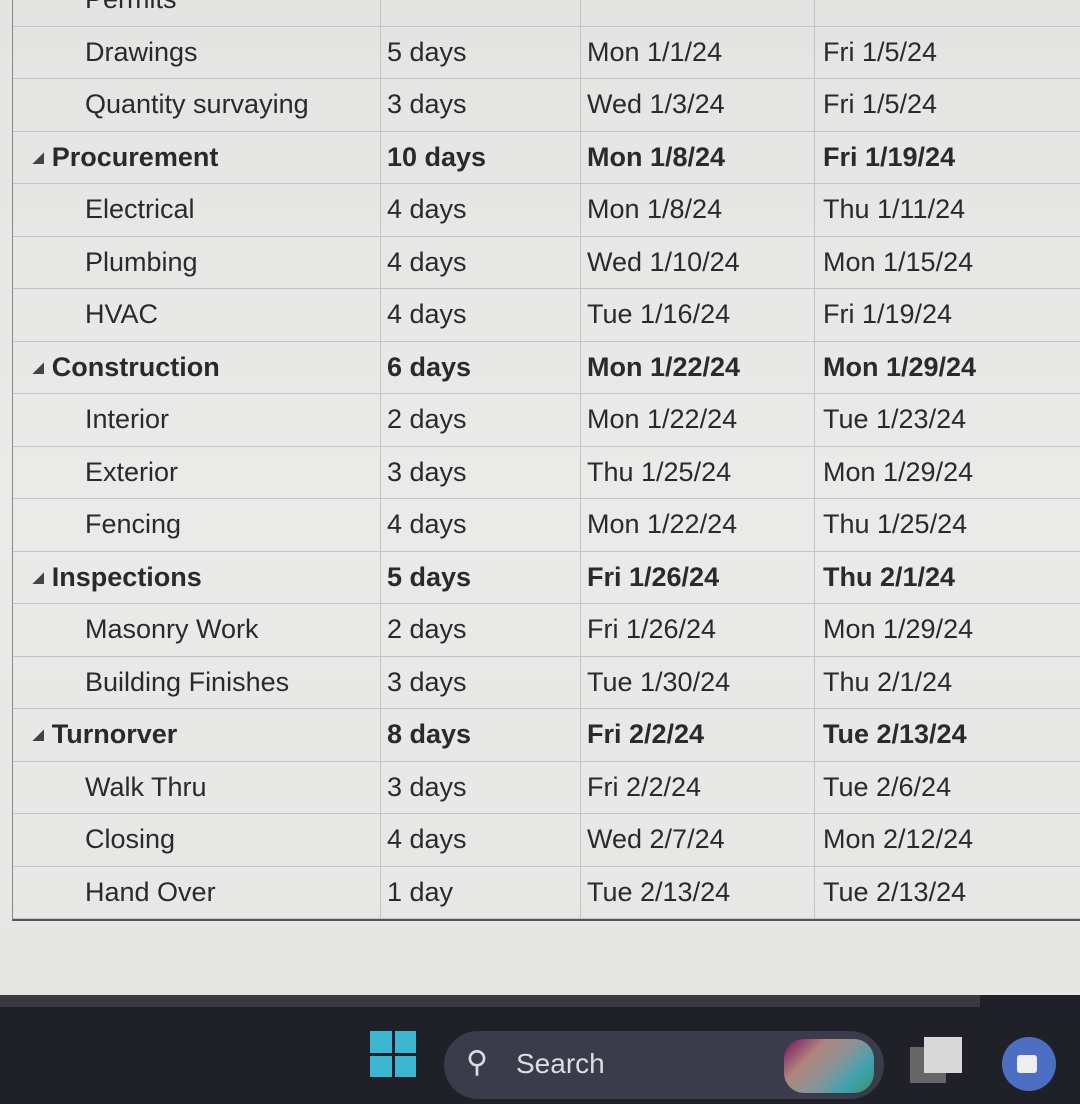  Describe the element at coordinates (947, 210) in the screenshot. I see `finish-cell: Thu 1/11/24` at that location.